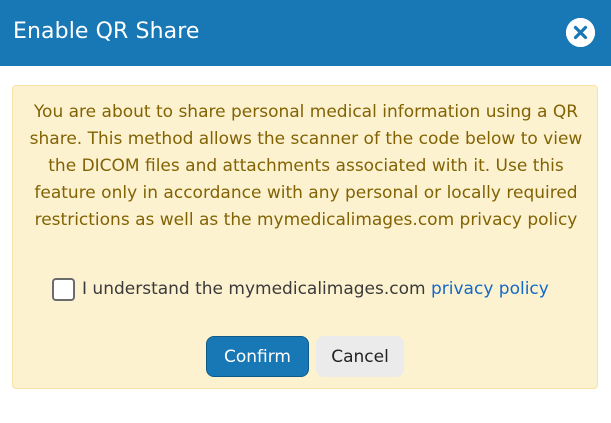  I want to click on close-icon, so click(580, 32).